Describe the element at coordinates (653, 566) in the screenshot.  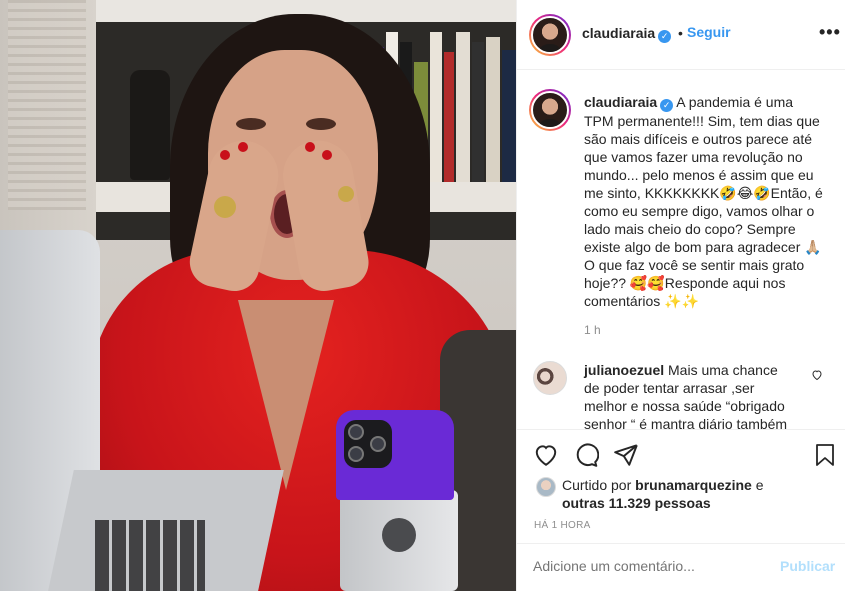
I see `comment-input` at that location.